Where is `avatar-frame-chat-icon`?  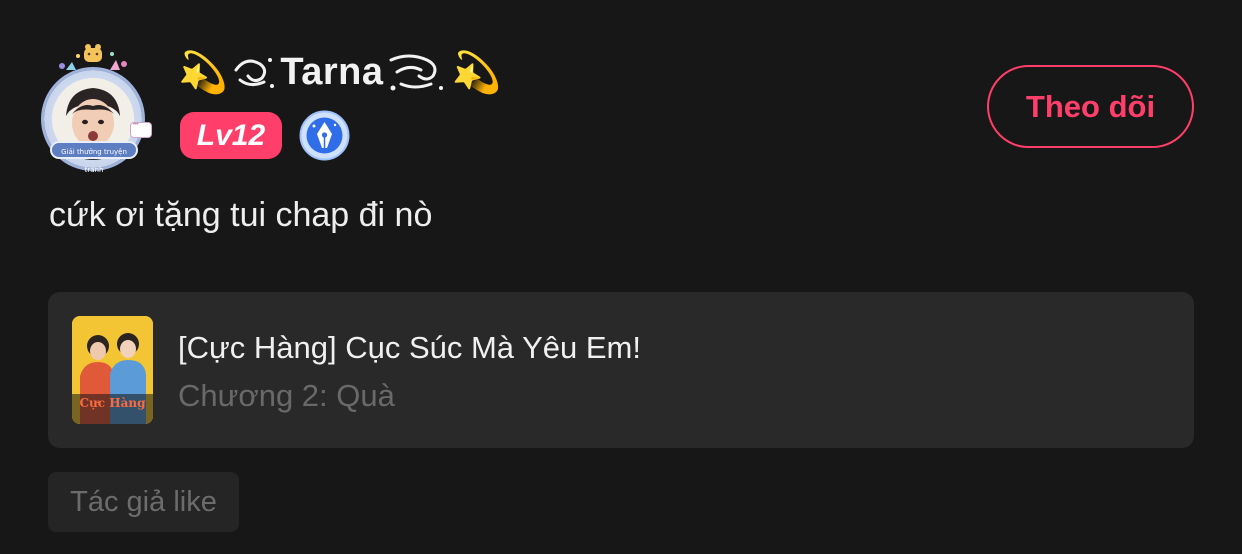 avatar-frame-chat-icon is located at coordinates (141, 130).